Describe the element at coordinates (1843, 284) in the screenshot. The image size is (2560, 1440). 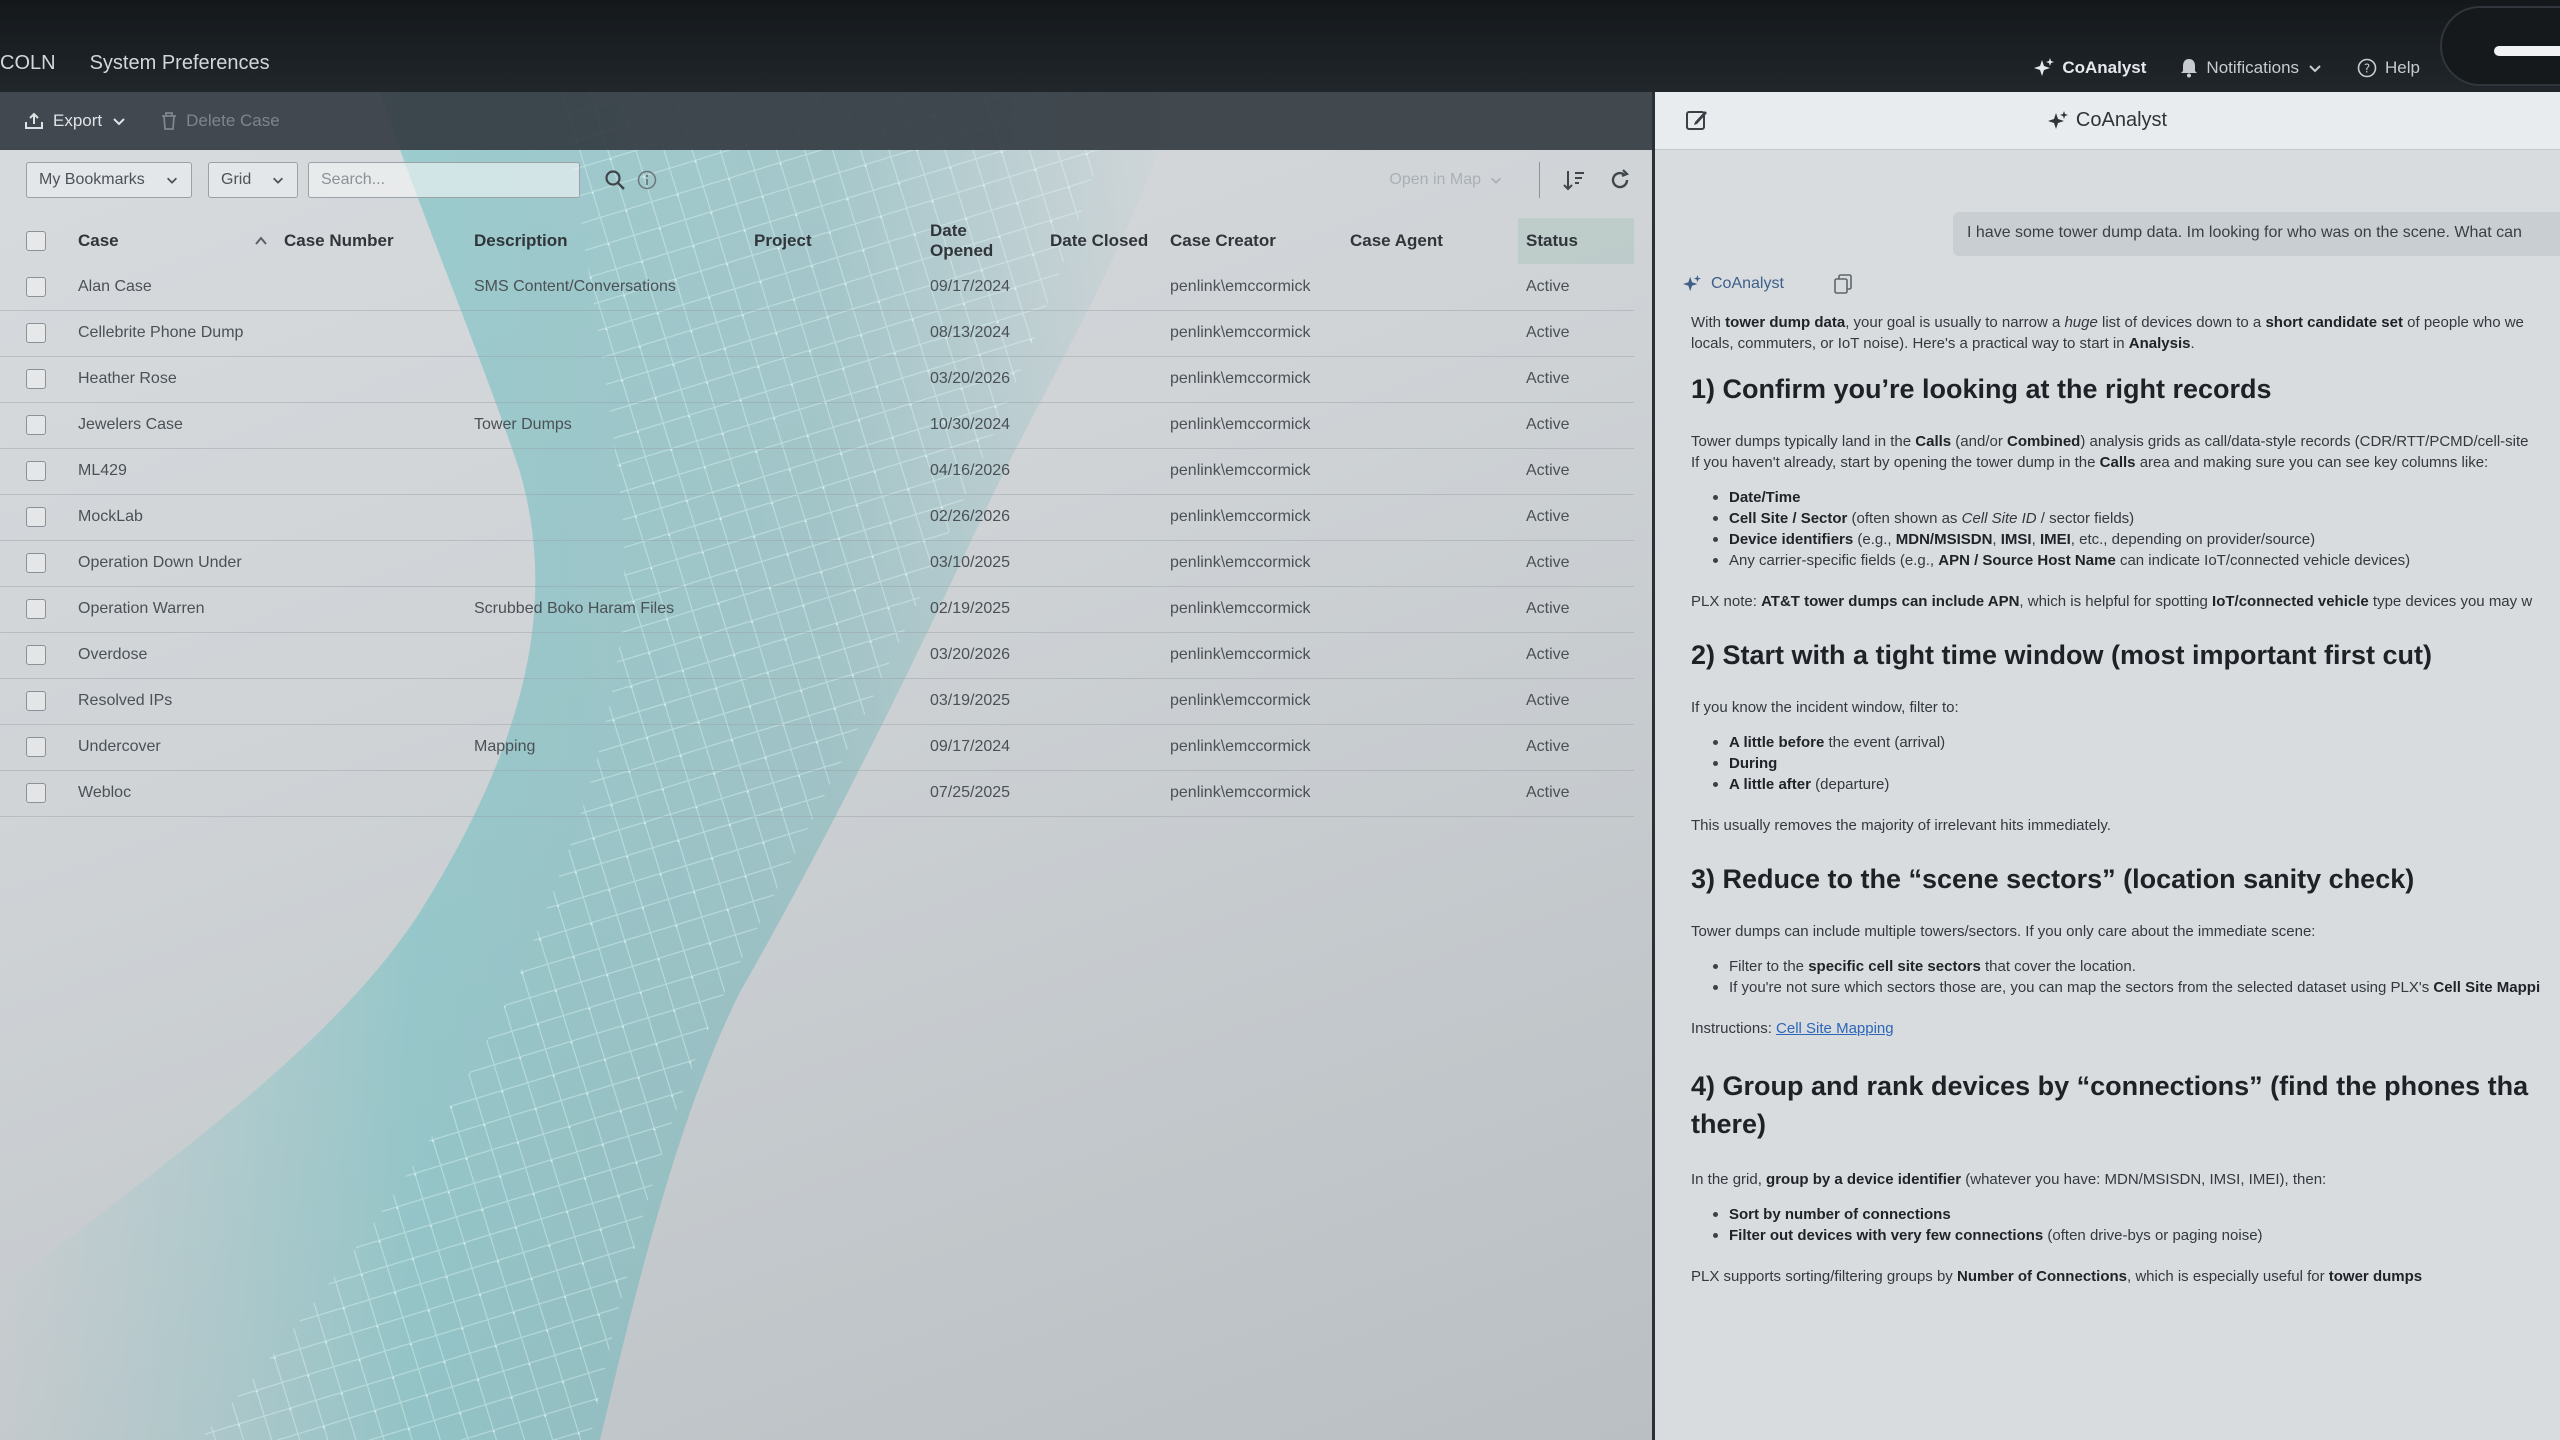
I see `copy-icon` at that location.